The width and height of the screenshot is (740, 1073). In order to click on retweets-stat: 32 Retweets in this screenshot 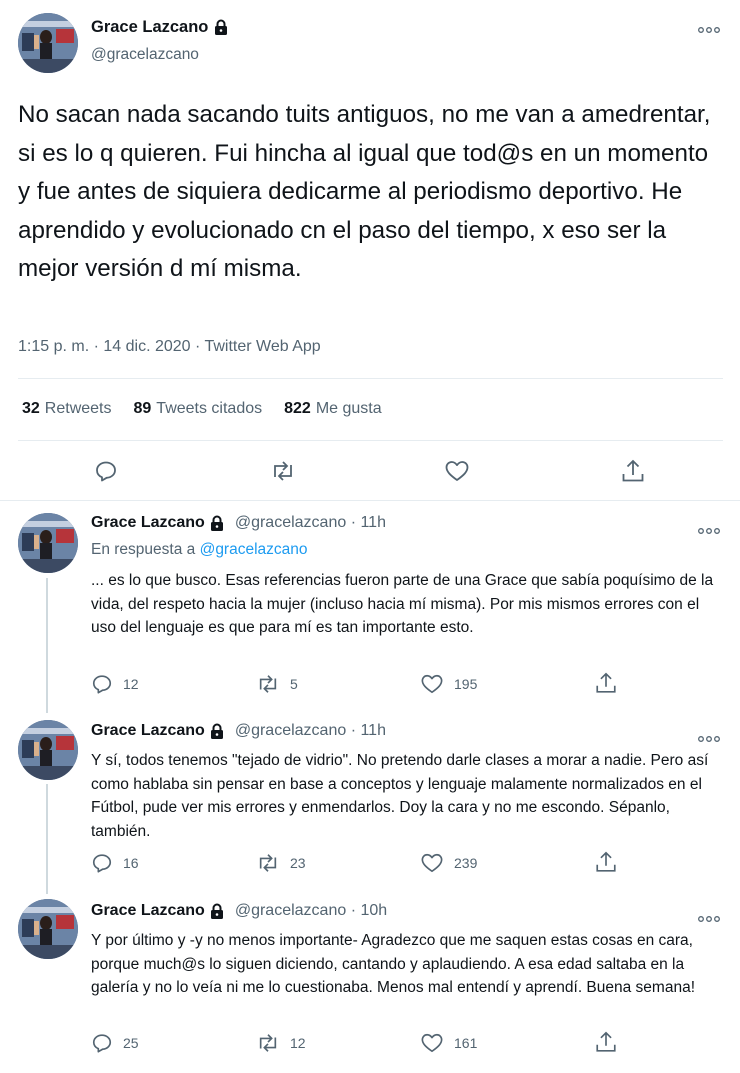, I will do `click(67, 409)`.